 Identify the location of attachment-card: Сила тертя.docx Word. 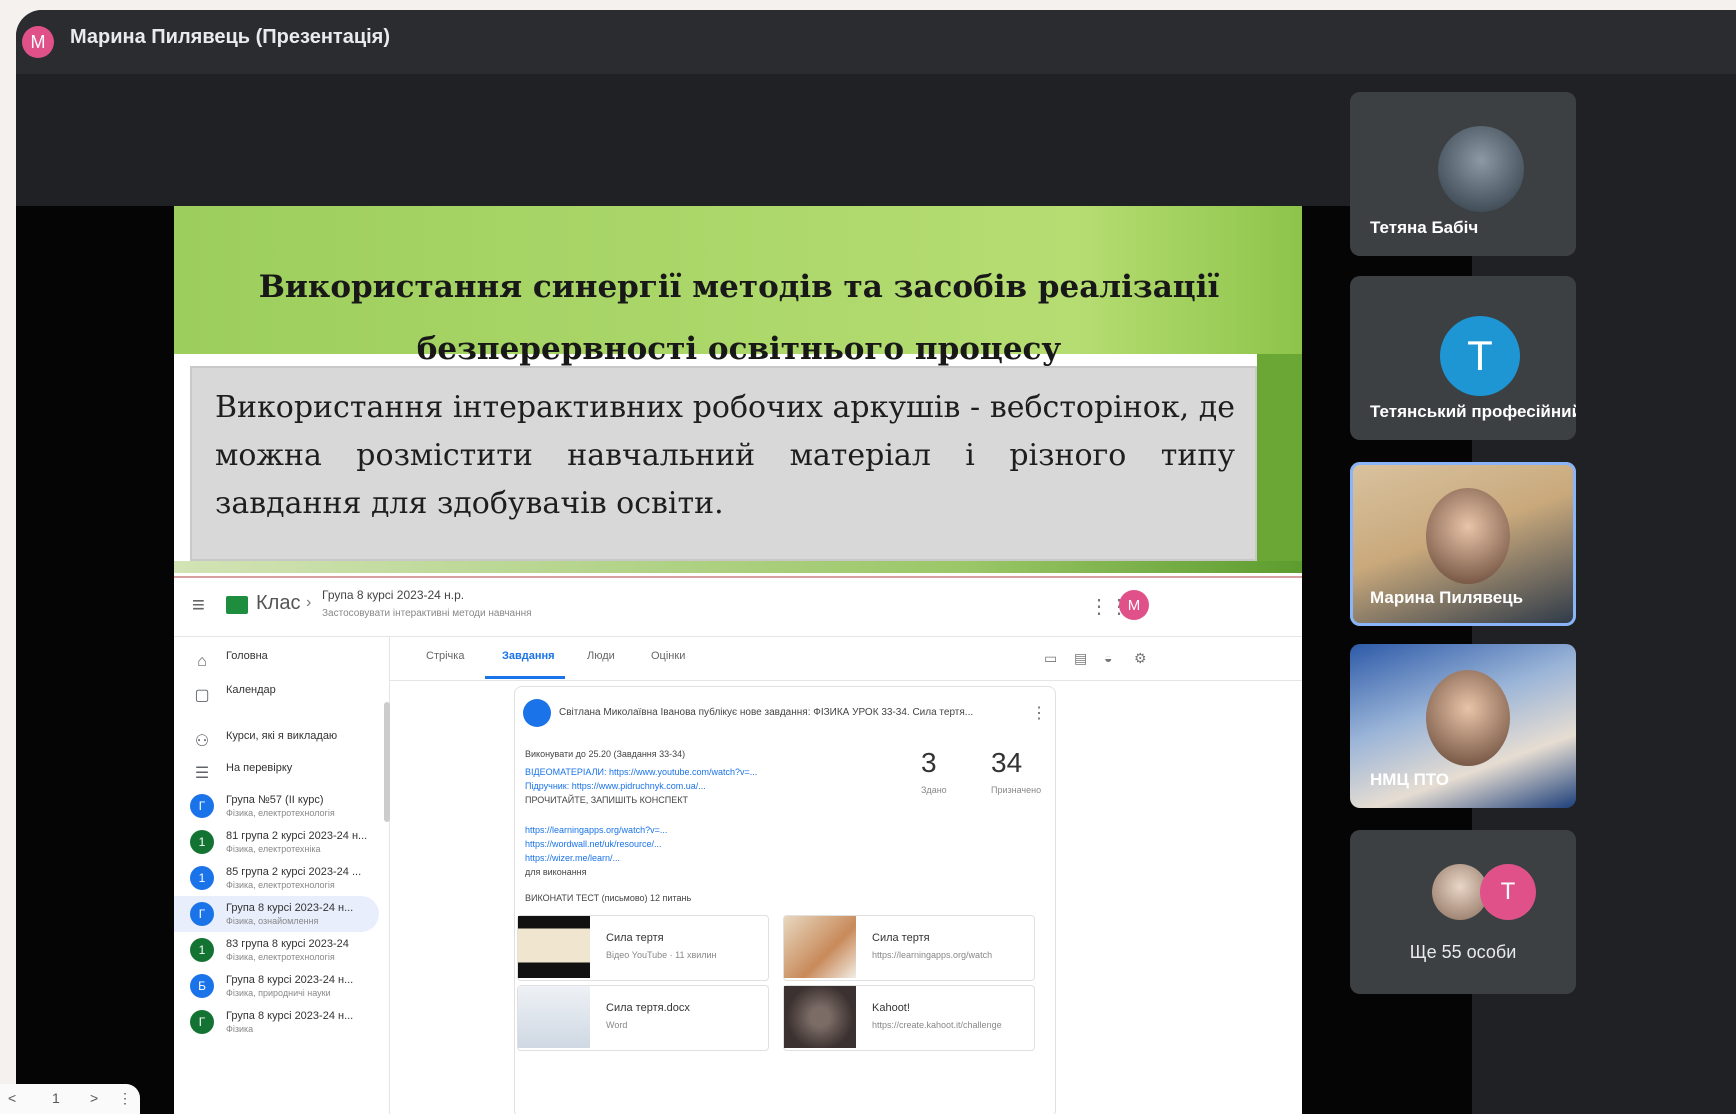
(643, 1018).